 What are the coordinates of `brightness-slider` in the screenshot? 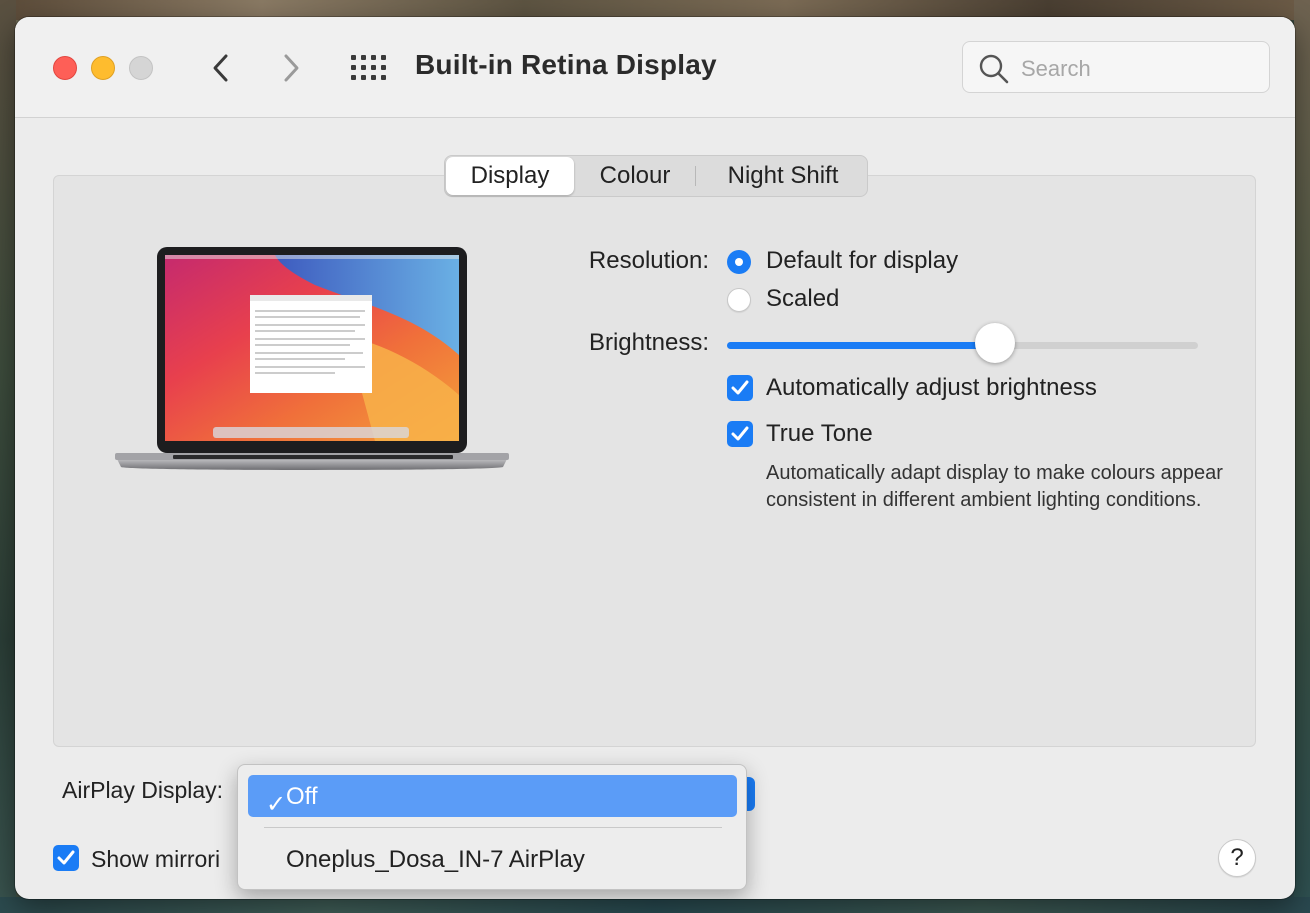 It's located at (962, 345).